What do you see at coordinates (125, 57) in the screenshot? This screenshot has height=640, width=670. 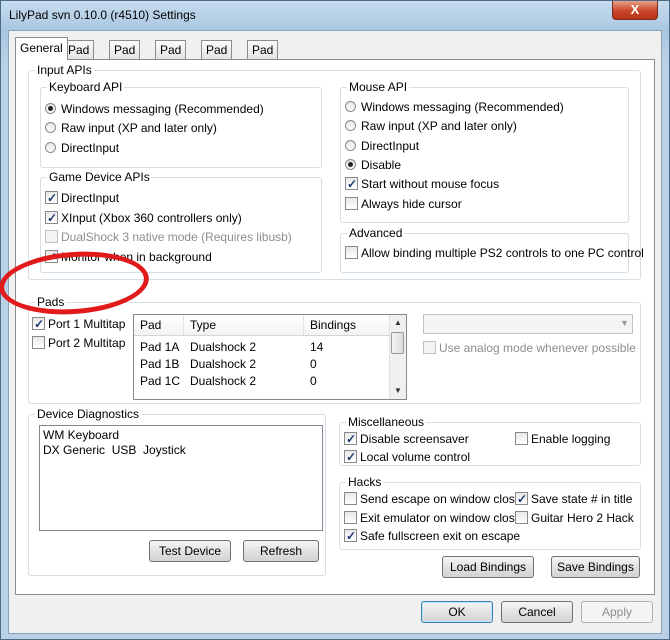 I see `tab-pad-1b: Pad 1B` at bounding box center [125, 57].